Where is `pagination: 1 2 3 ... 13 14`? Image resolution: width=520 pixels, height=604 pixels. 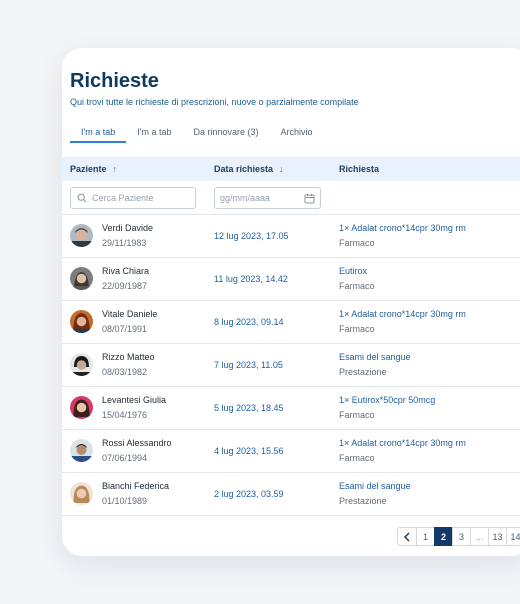 pagination: 1 2 3 ... 13 14 is located at coordinates (458, 536).